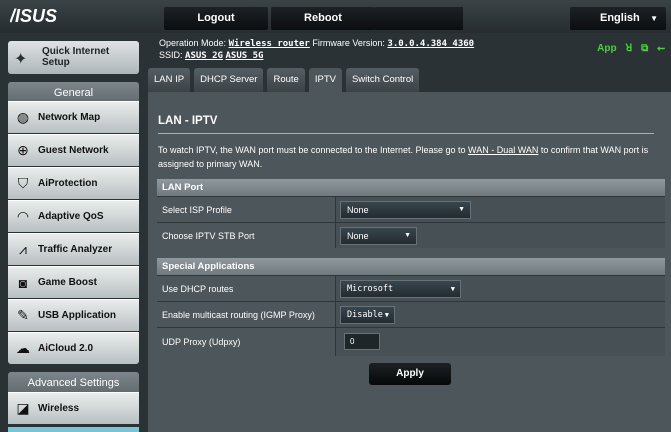 The height and width of the screenshot is (432, 671). What do you see at coordinates (67, 282) in the screenshot?
I see `sidebar-item-label: Game Boost` at bounding box center [67, 282].